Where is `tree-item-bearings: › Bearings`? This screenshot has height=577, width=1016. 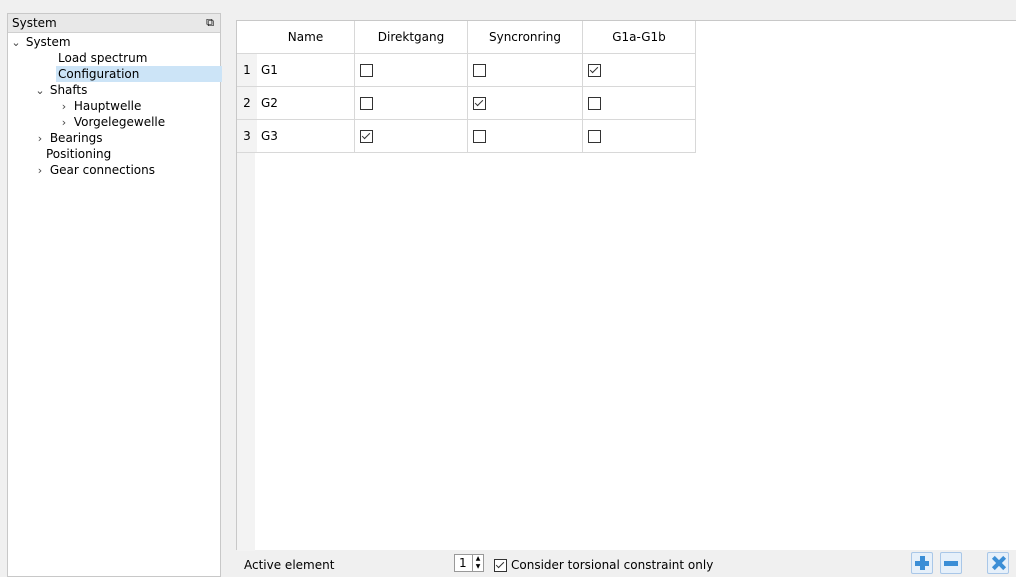 tree-item-bearings: › Bearings is located at coordinates (68, 138).